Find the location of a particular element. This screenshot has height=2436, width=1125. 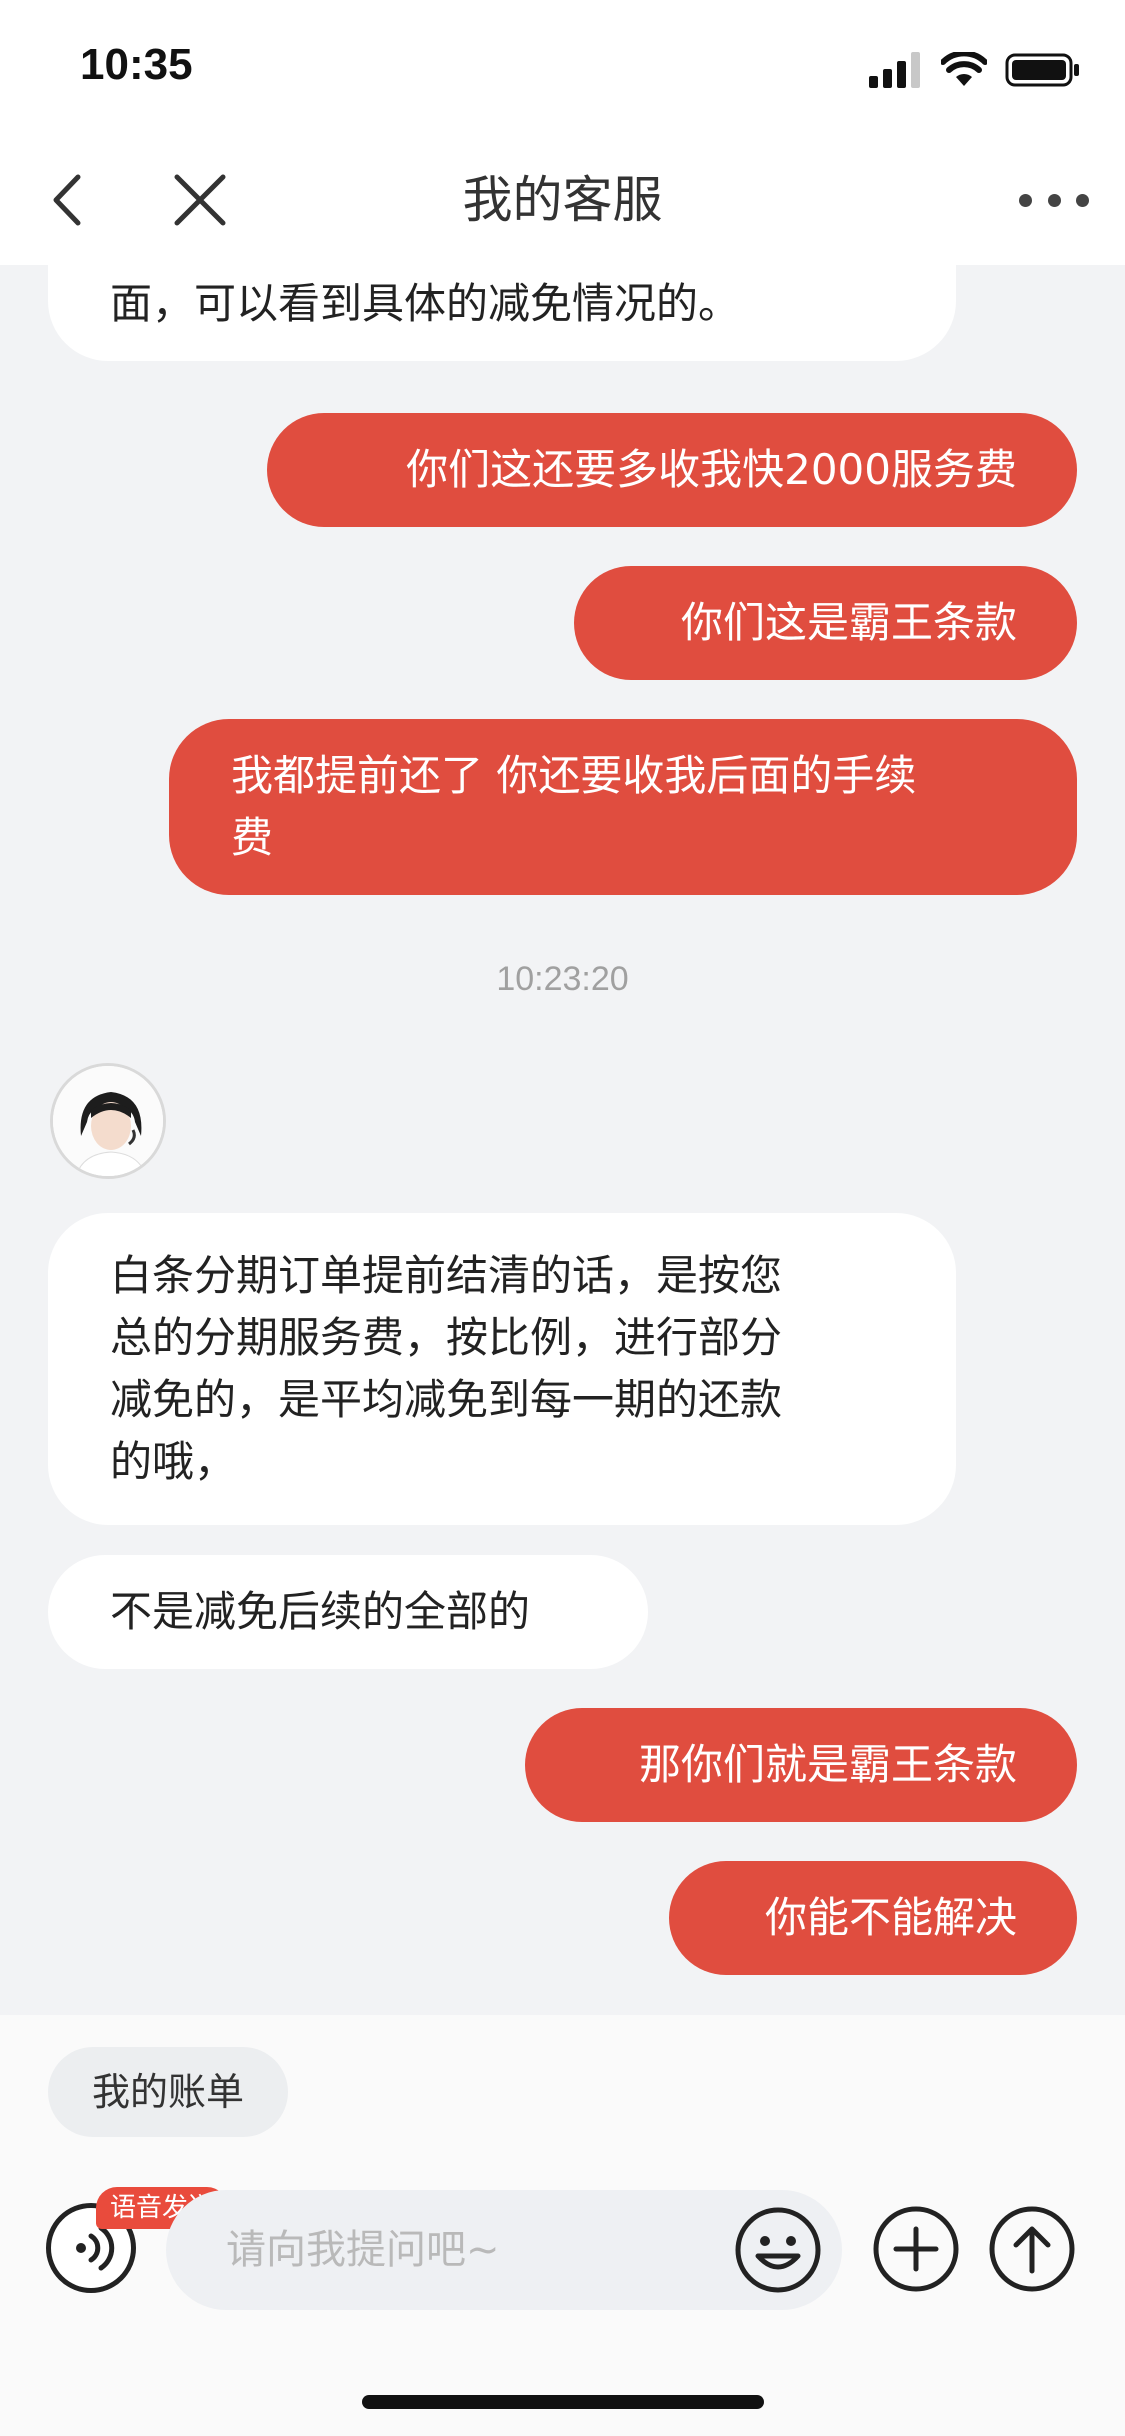

user-message: 你们这是霸王条款 is located at coordinates (825, 623).